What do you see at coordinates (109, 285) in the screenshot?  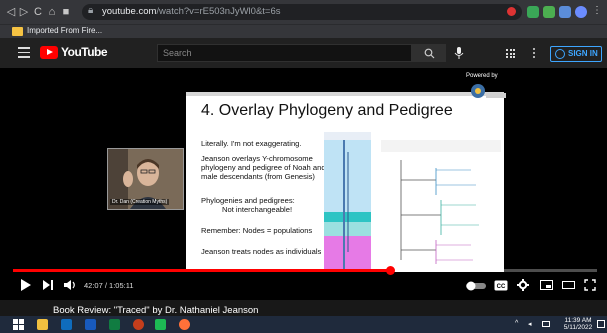 I see `time-display: 42:07 / 1:05:11` at bounding box center [109, 285].